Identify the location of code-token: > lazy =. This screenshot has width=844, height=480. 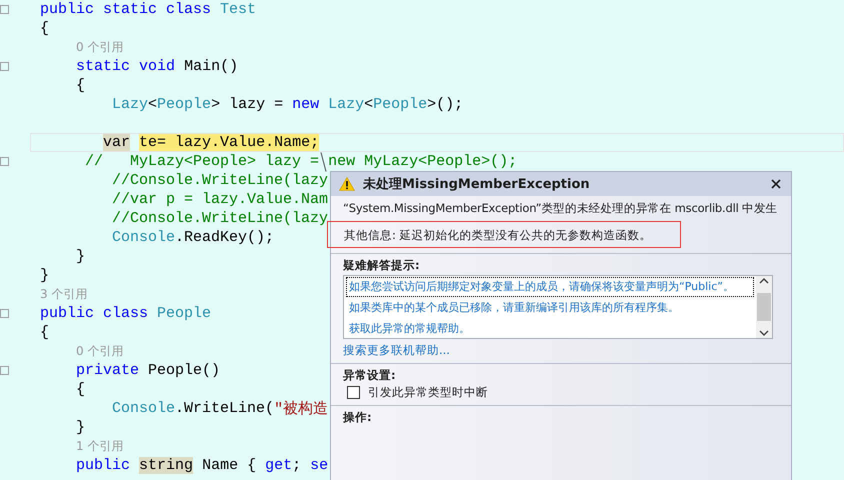
(247, 104).